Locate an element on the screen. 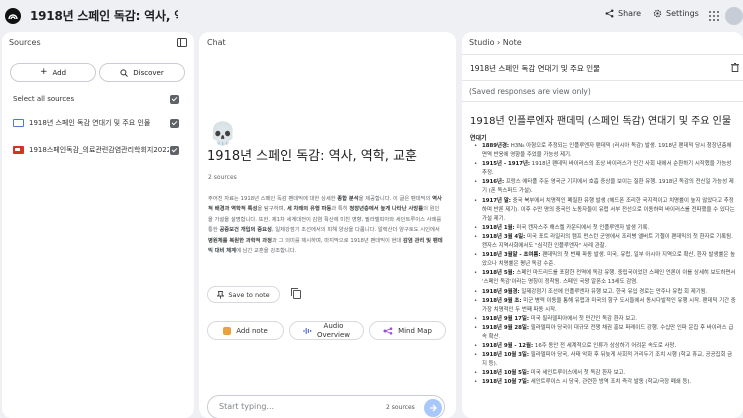 Image resolution: width=743 pixels, height=418 pixels. breadcrumb-note: Note is located at coordinates (512, 42).